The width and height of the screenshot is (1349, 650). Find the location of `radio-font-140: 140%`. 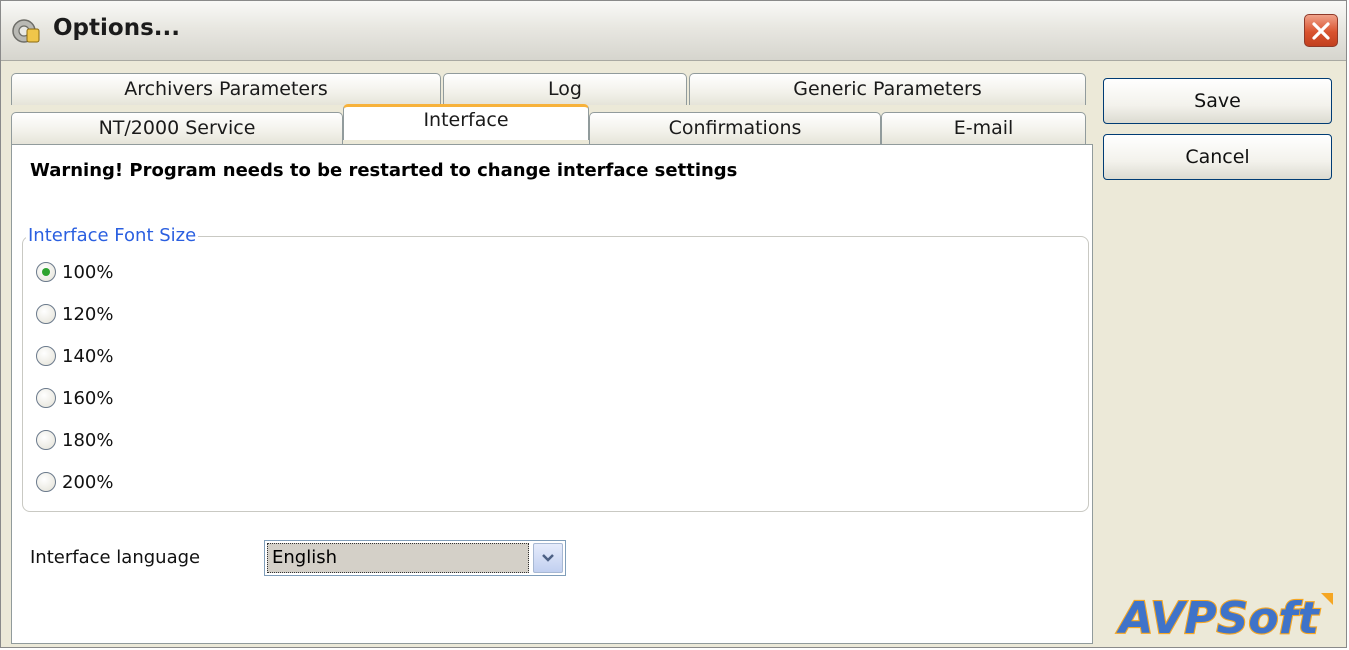

radio-font-140: 140% is located at coordinates (74, 356).